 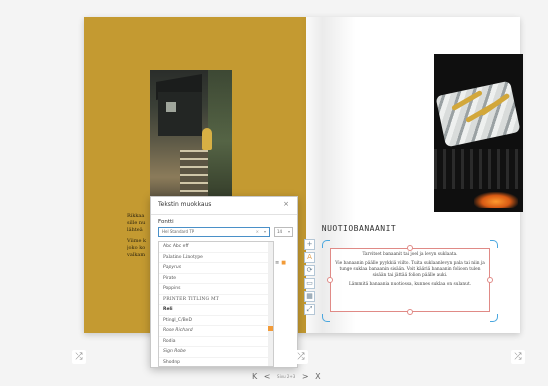 What do you see at coordinates (216, 258) in the screenshot?
I see `font-option: Palatino Linotype` at bounding box center [216, 258].